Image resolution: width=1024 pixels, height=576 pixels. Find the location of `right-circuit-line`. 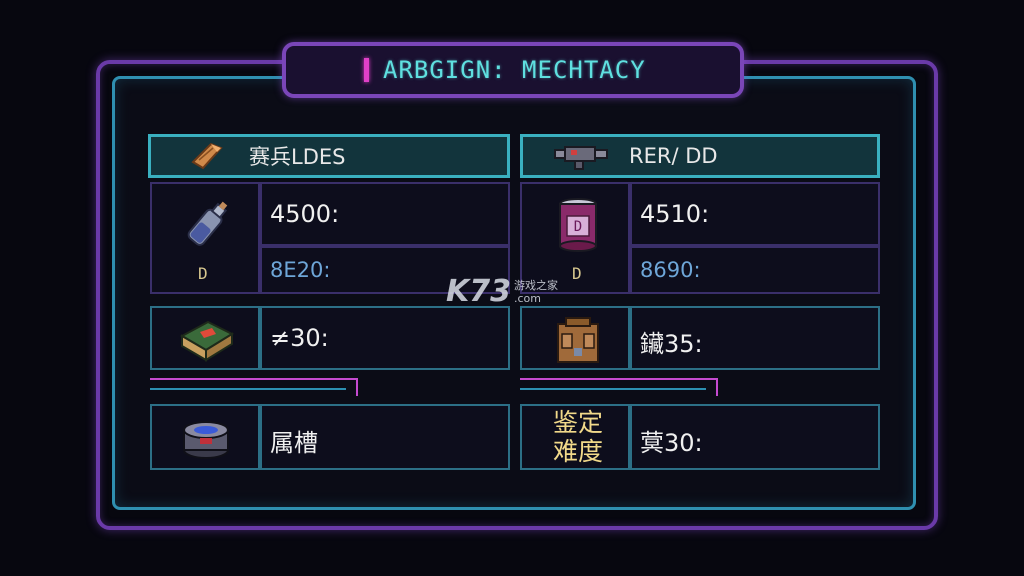

right-circuit-line is located at coordinates (618, 379).